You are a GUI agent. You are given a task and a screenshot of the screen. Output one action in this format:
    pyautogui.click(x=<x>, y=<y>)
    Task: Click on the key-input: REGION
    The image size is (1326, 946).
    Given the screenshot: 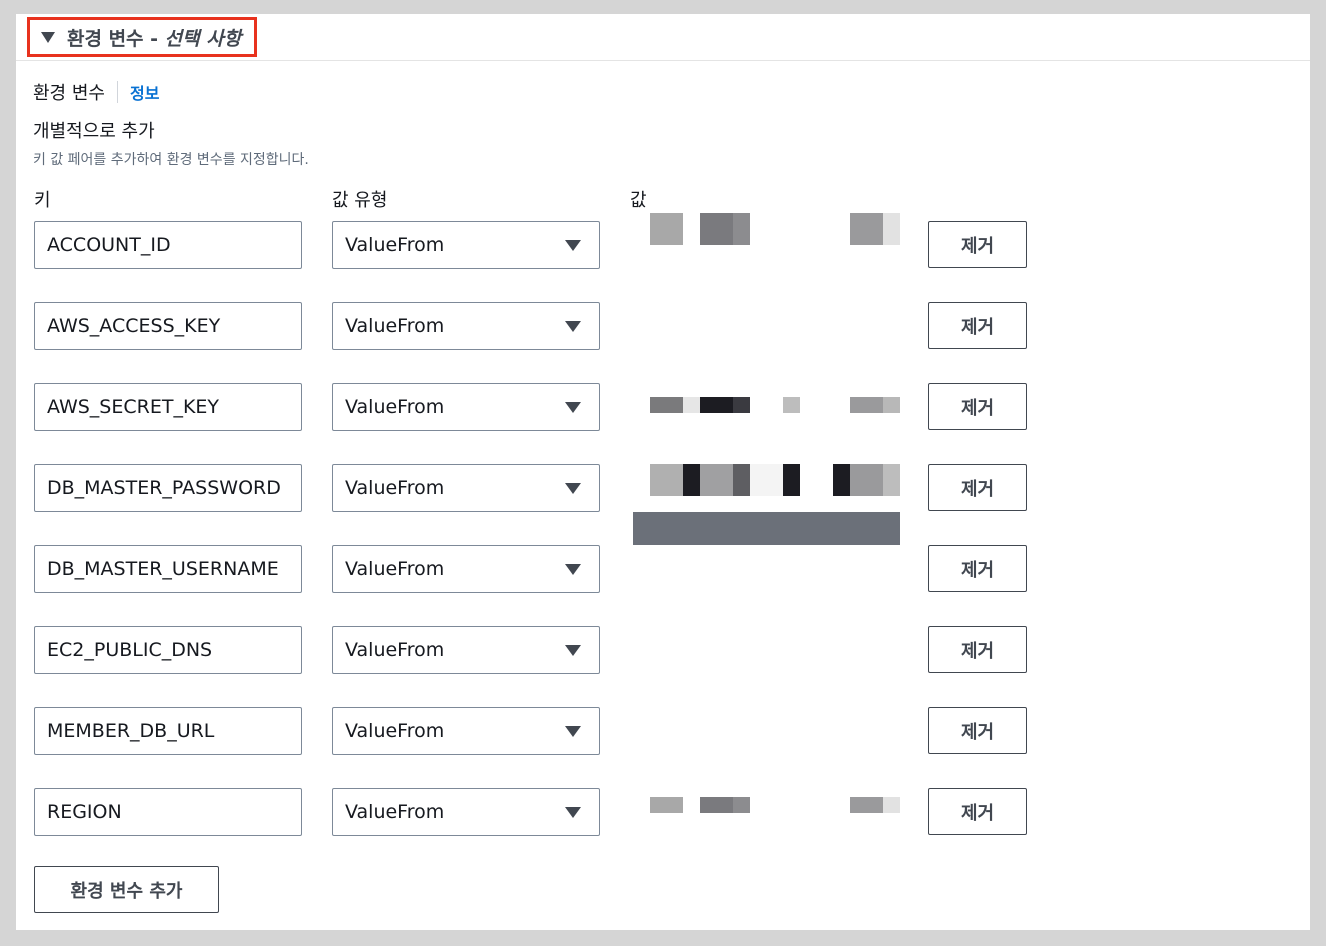 What is the action you would take?
    pyautogui.click(x=168, y=812)
    